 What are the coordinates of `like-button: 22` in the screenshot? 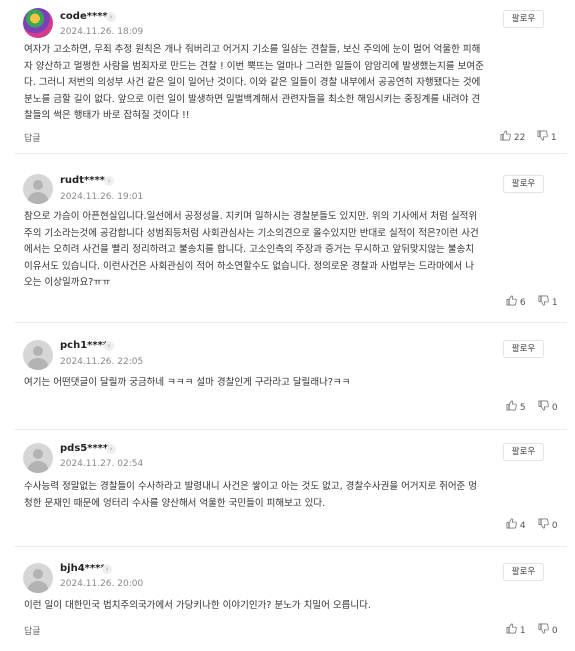 It's located at (512, 136).